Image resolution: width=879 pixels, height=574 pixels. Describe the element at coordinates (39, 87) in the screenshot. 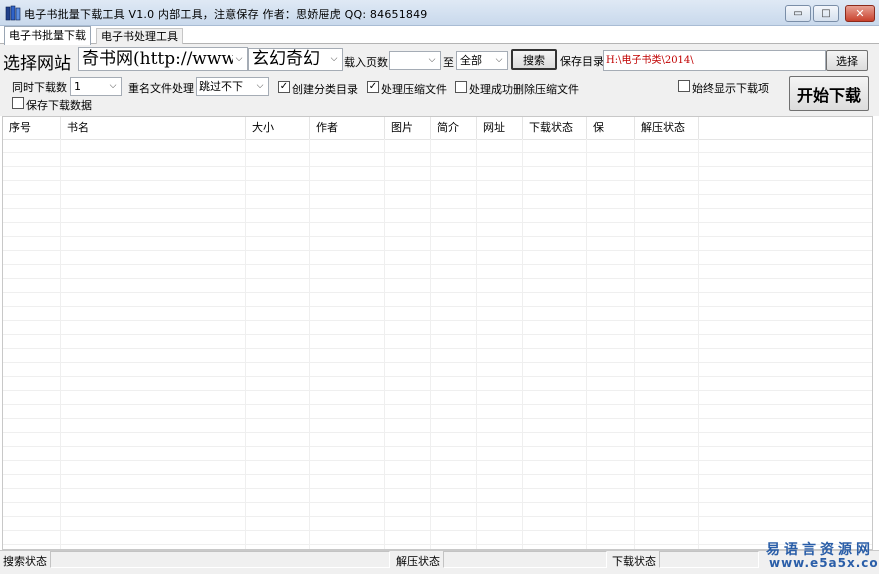

I see `concurrent-label: 同时下载数` at that location.